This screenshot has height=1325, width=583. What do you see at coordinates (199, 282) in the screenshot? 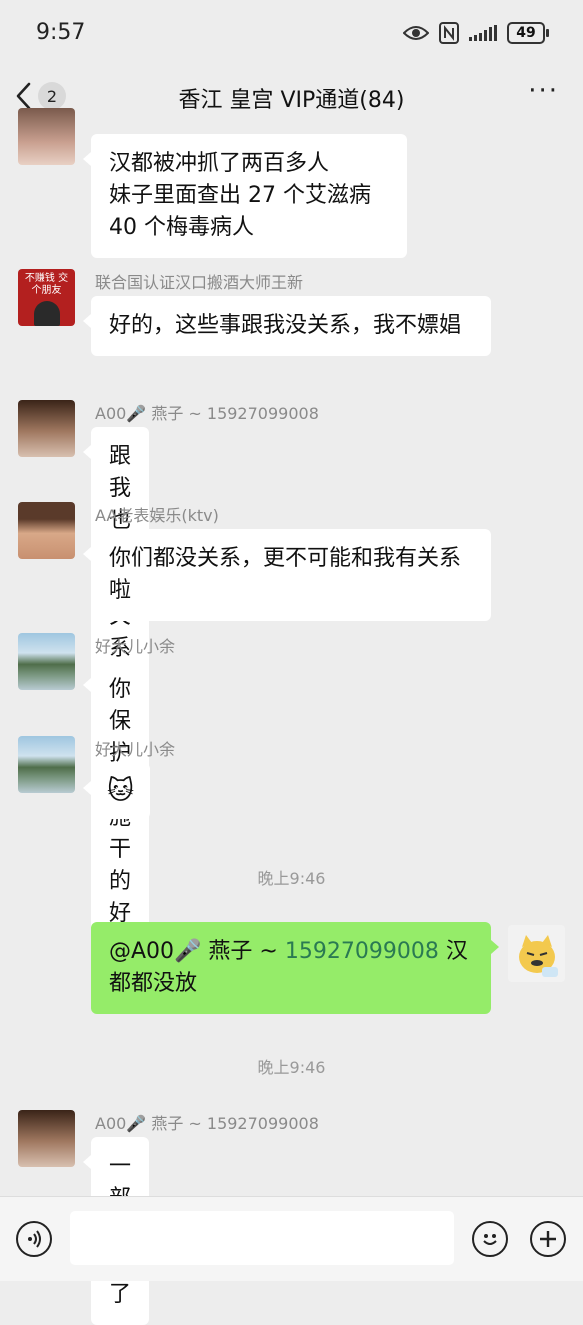
I see `sender-name: 联合国认证汉口搬酒大师王新` at bounding box center [199, 282].